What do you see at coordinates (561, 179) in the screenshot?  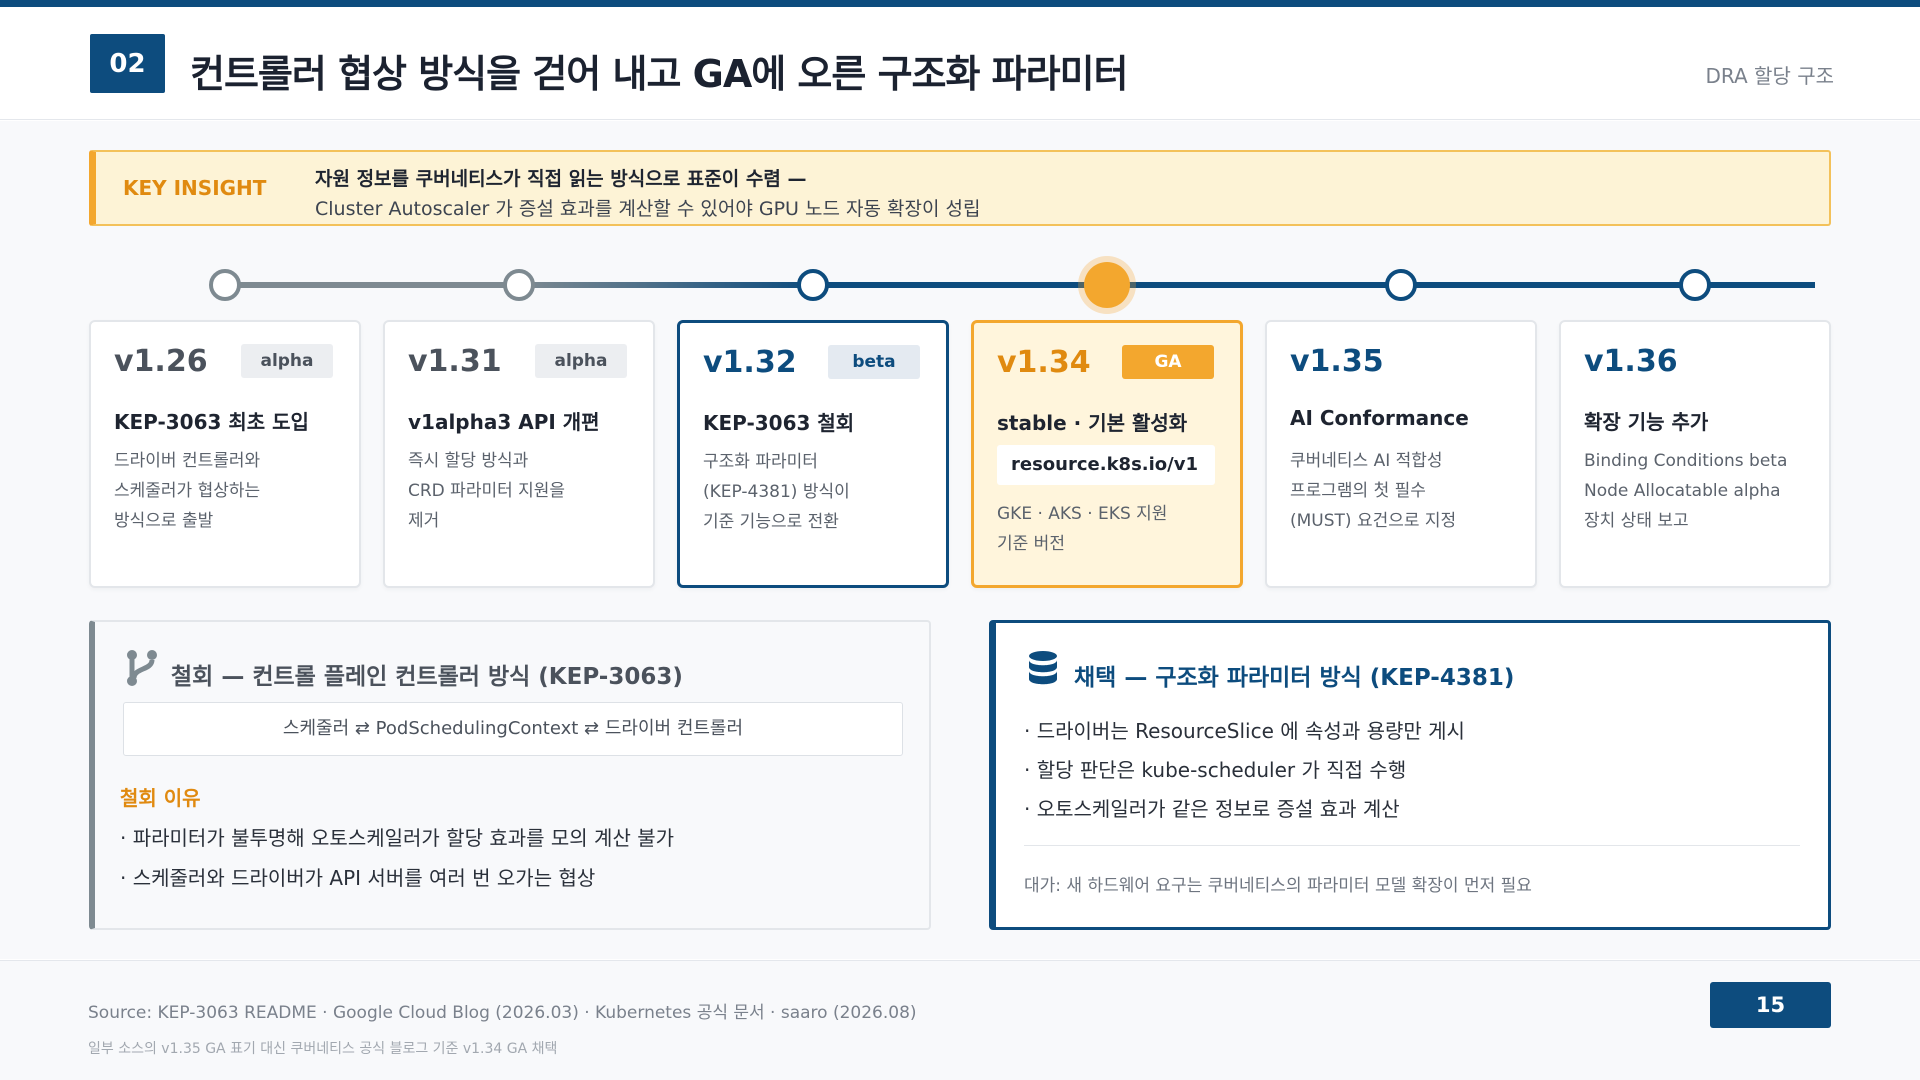 I see `insight-title: 자원 정보를 쿠버네티스가 직접 읽는 방식으로 표준이 수렴 —` at bounding box center [561, 179].